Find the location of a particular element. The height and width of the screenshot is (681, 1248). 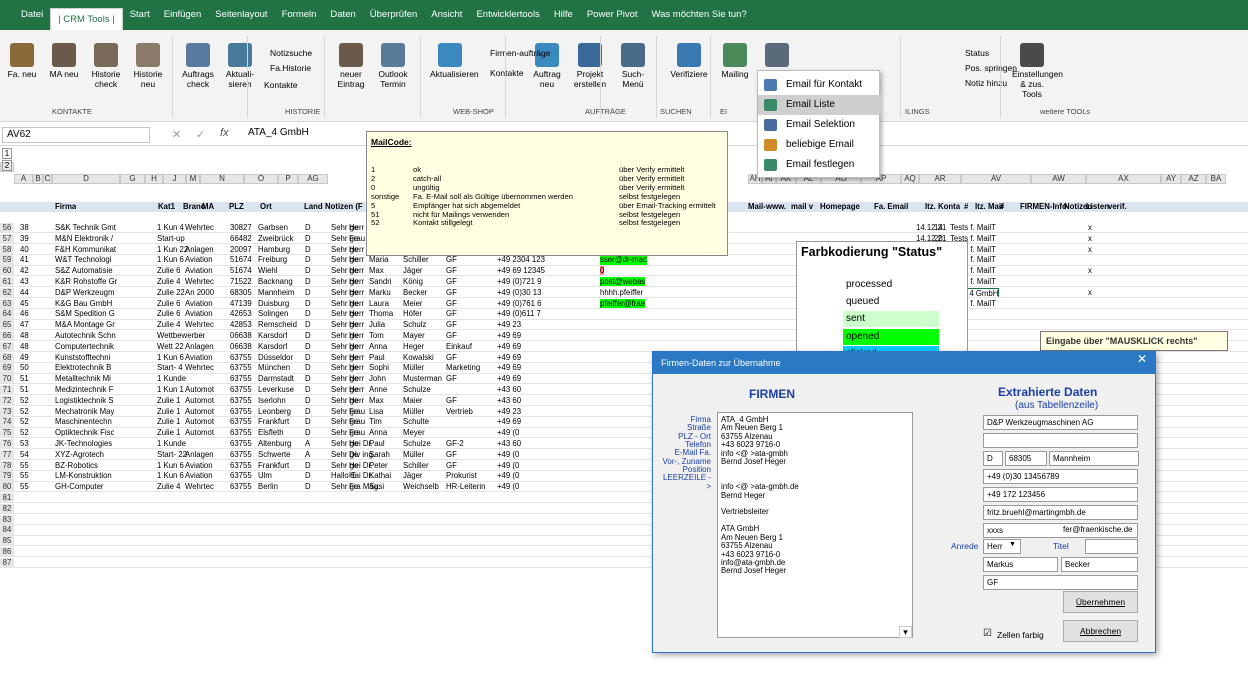

row-number: 64 is located at coordinates (7, 314).